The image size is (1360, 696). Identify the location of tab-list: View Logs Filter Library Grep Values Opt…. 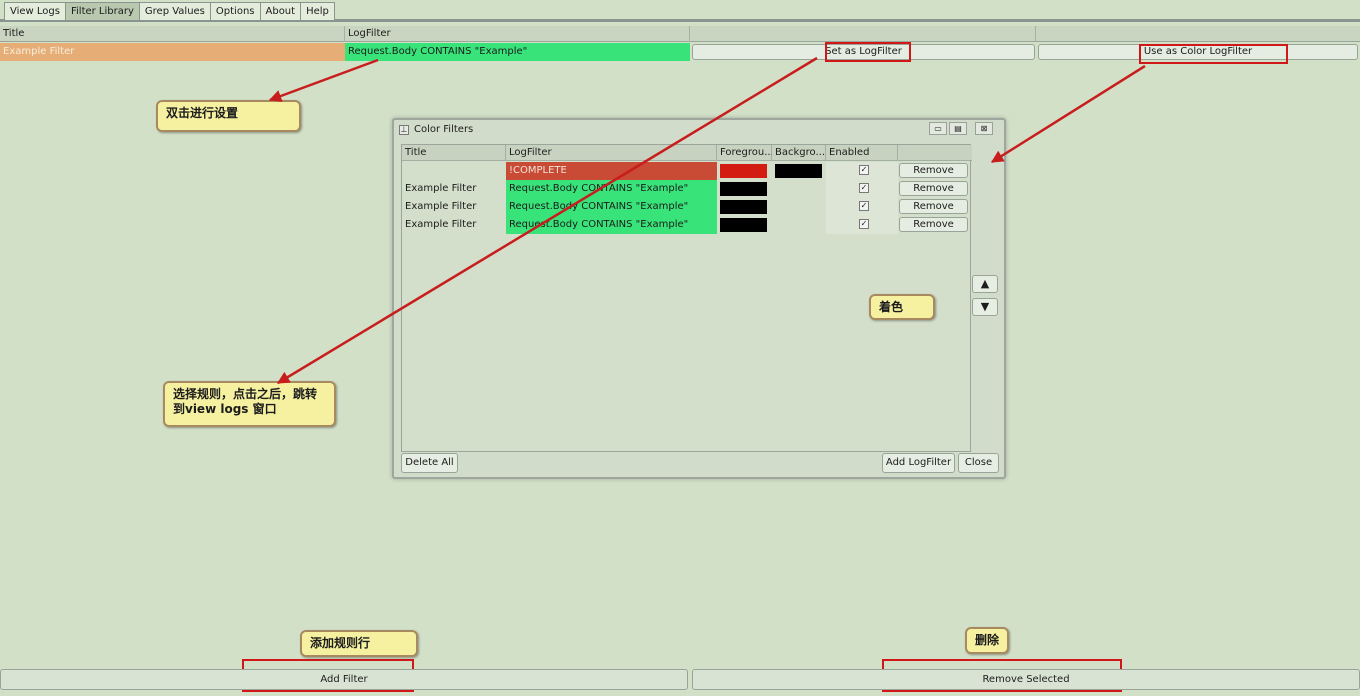
(169, 11).